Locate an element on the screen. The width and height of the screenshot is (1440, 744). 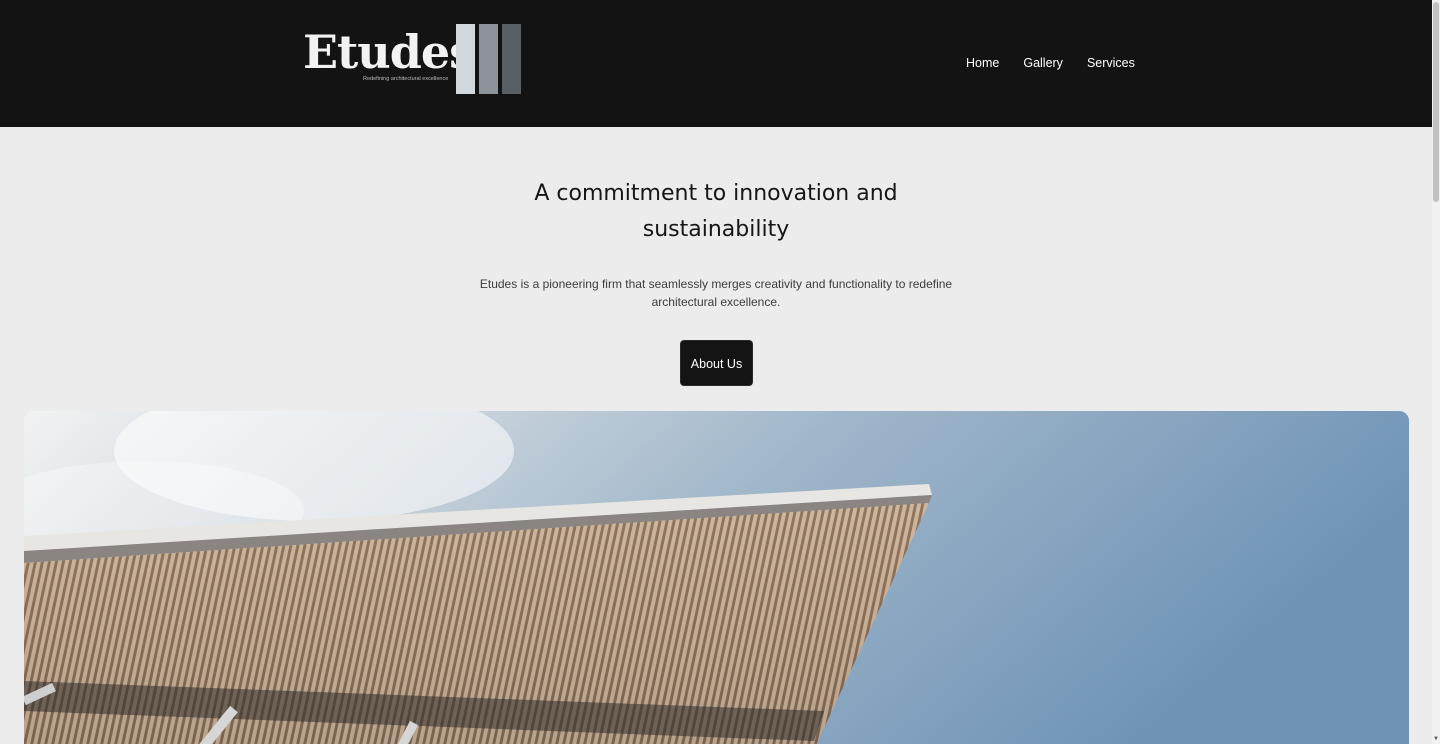
logo-bar-mid is located at coordinates (488, 59).